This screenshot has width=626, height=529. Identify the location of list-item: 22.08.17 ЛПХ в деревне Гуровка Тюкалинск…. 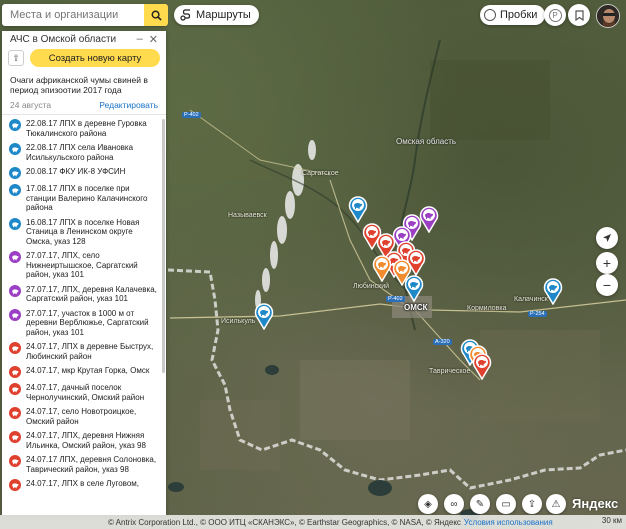
(84, 128).